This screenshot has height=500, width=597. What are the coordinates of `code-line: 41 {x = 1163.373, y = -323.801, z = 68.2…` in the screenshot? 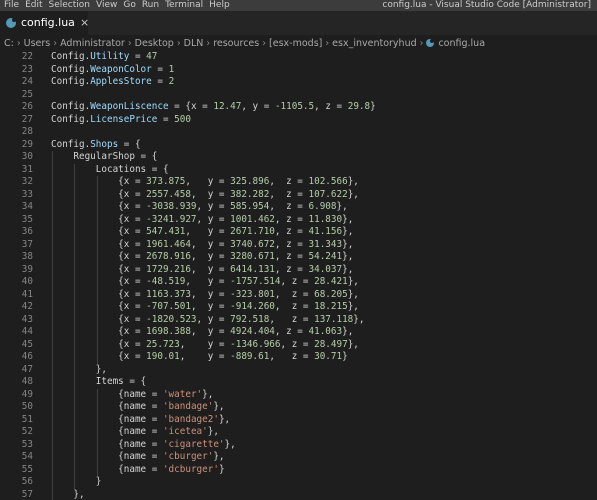 It's located at (298, 294).